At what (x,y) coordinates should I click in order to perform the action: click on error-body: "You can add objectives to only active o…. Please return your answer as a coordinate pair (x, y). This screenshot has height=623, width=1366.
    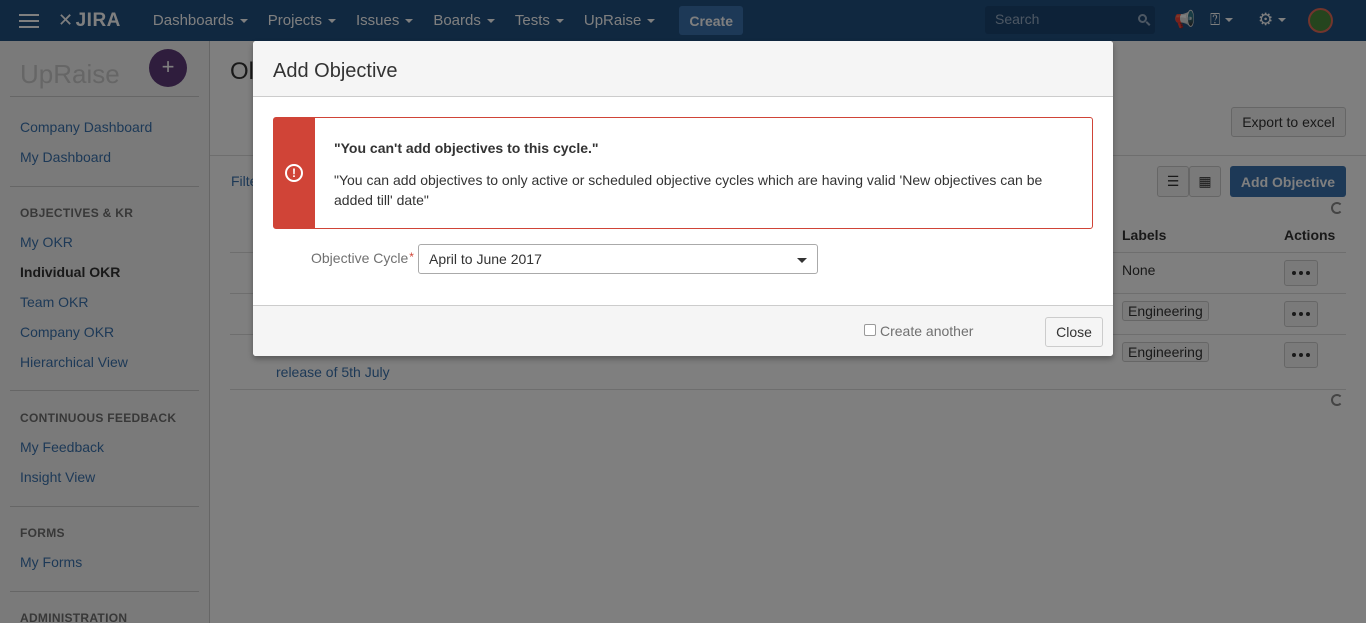
    Looking at the image, I should click on (688, 190).